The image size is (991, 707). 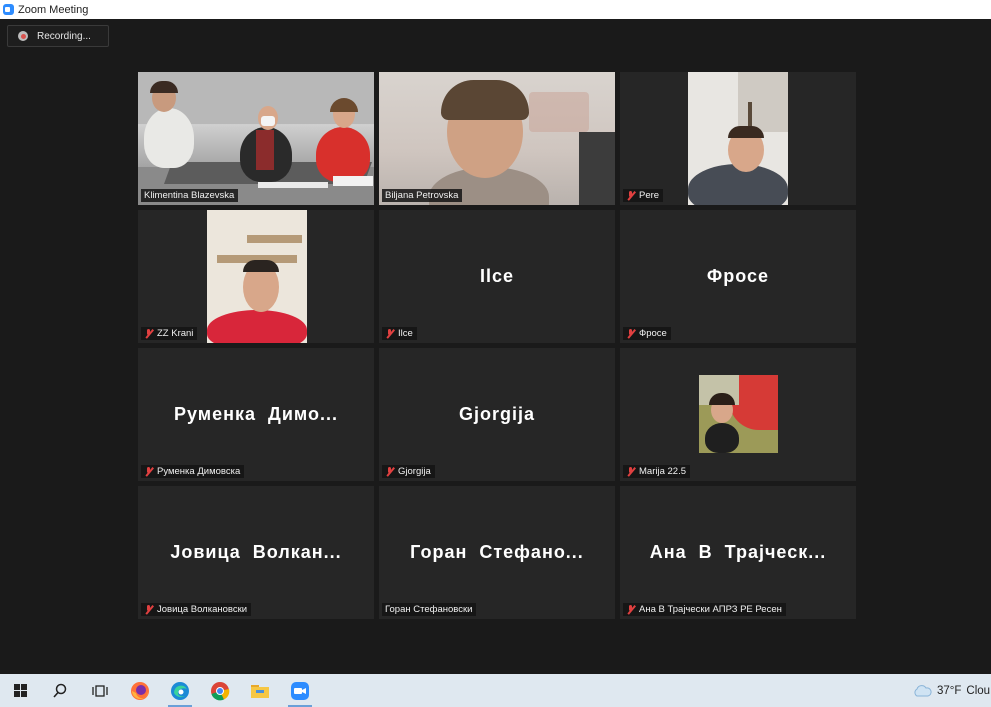 I want to click on title-bar: Zoom Meeting, so click(x=495, y=9).